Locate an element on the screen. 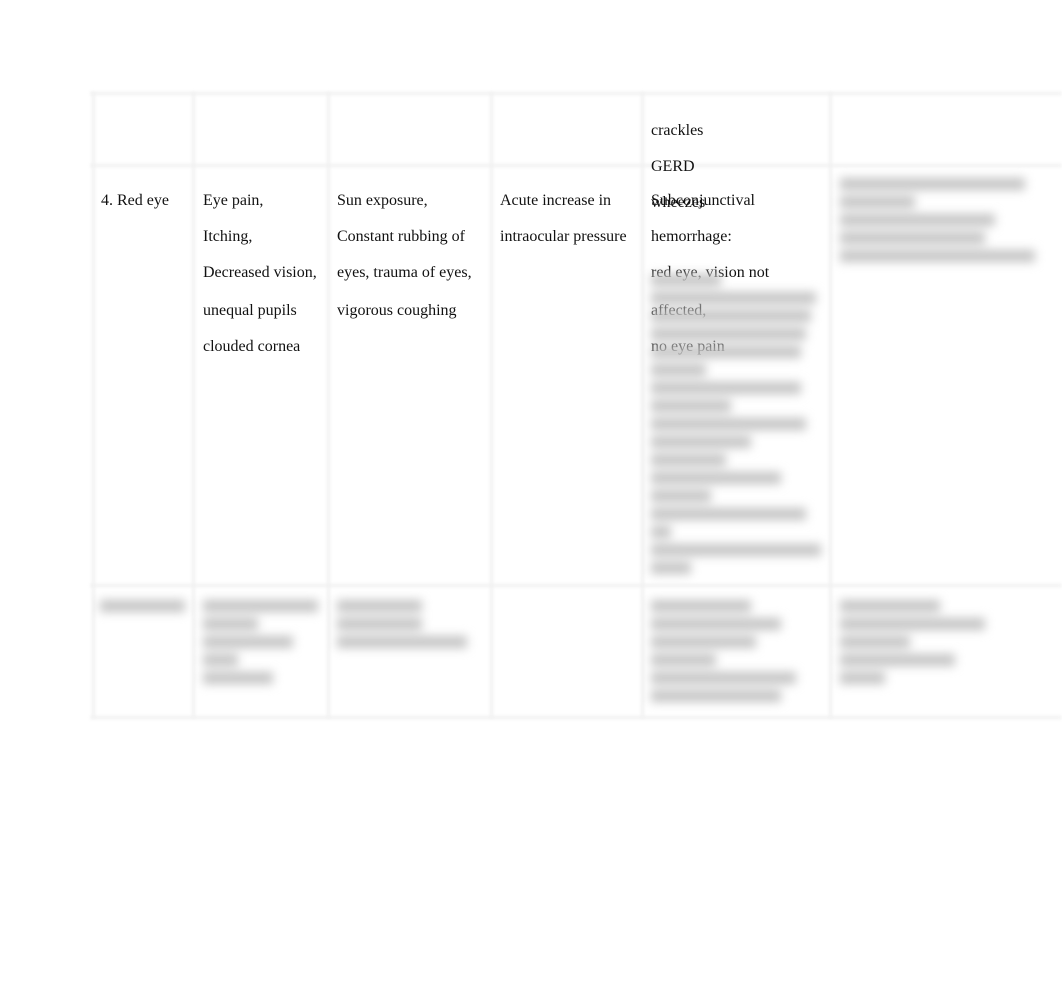  cell-line: eyes, trauma of eyes, is located at coordinates (404, 272).